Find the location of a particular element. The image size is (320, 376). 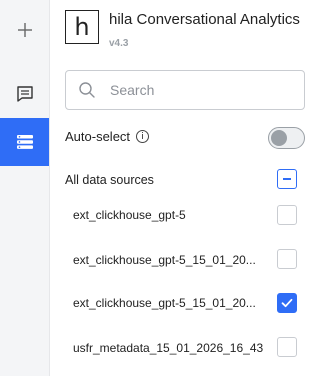

plus-icon is located at coordinates (24, 30).